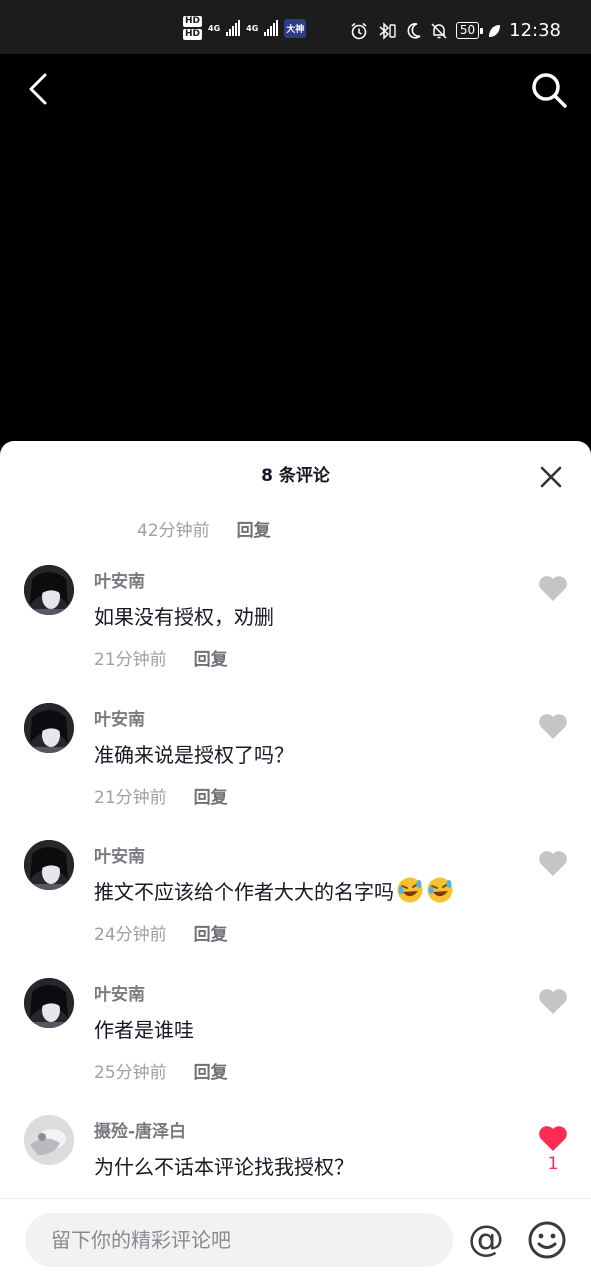 This screenshot has height=1280, width=591. What do you see at coordinates (194, 755) in the screenshot?
I see `comment-text: 准确来说是授权了吗？` at bounding box center [194, 755].